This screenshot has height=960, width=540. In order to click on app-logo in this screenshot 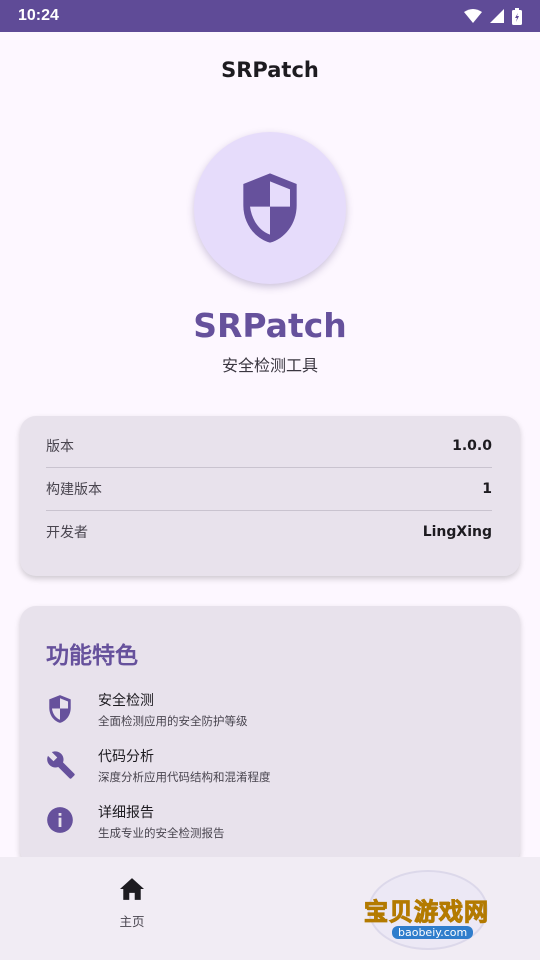, I will do `click(270, 208)`.